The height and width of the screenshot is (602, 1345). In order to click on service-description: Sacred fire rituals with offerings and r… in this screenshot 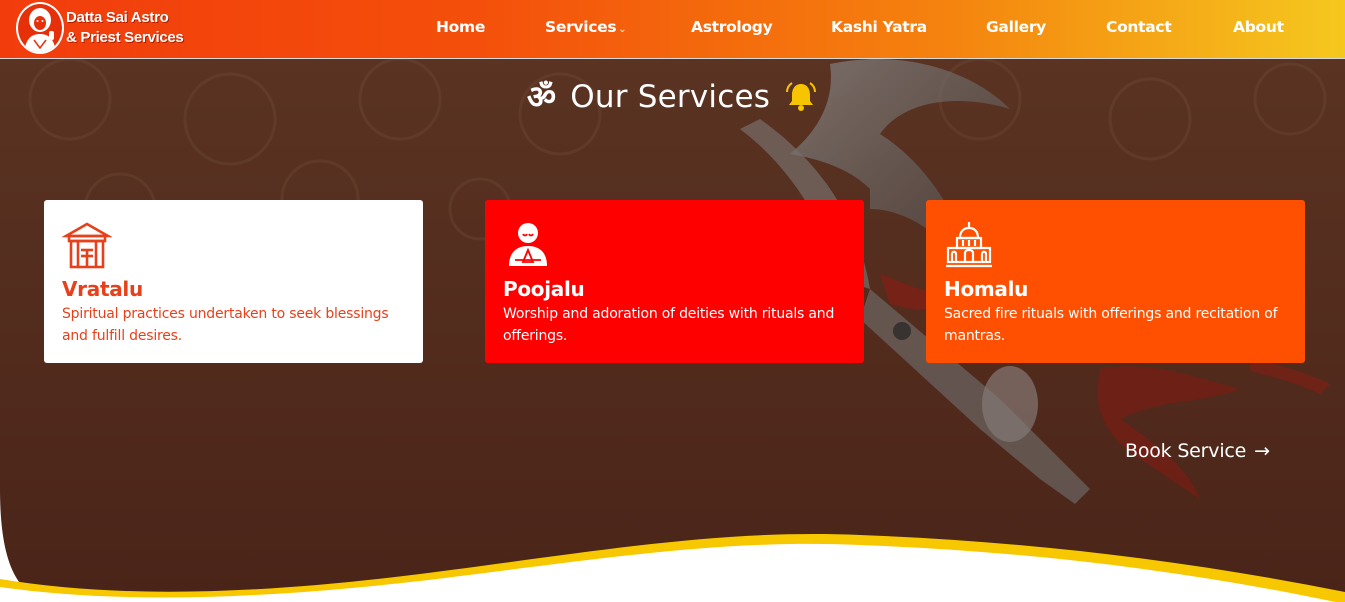, I will do `click(1111, 325)`.